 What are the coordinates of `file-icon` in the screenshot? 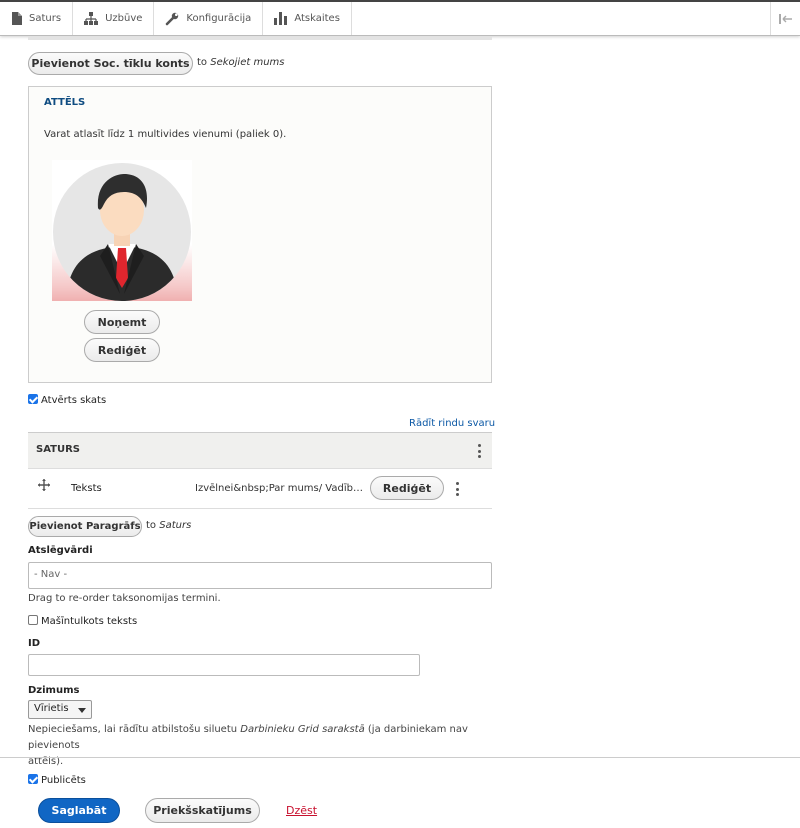 It's located at (17, 18).